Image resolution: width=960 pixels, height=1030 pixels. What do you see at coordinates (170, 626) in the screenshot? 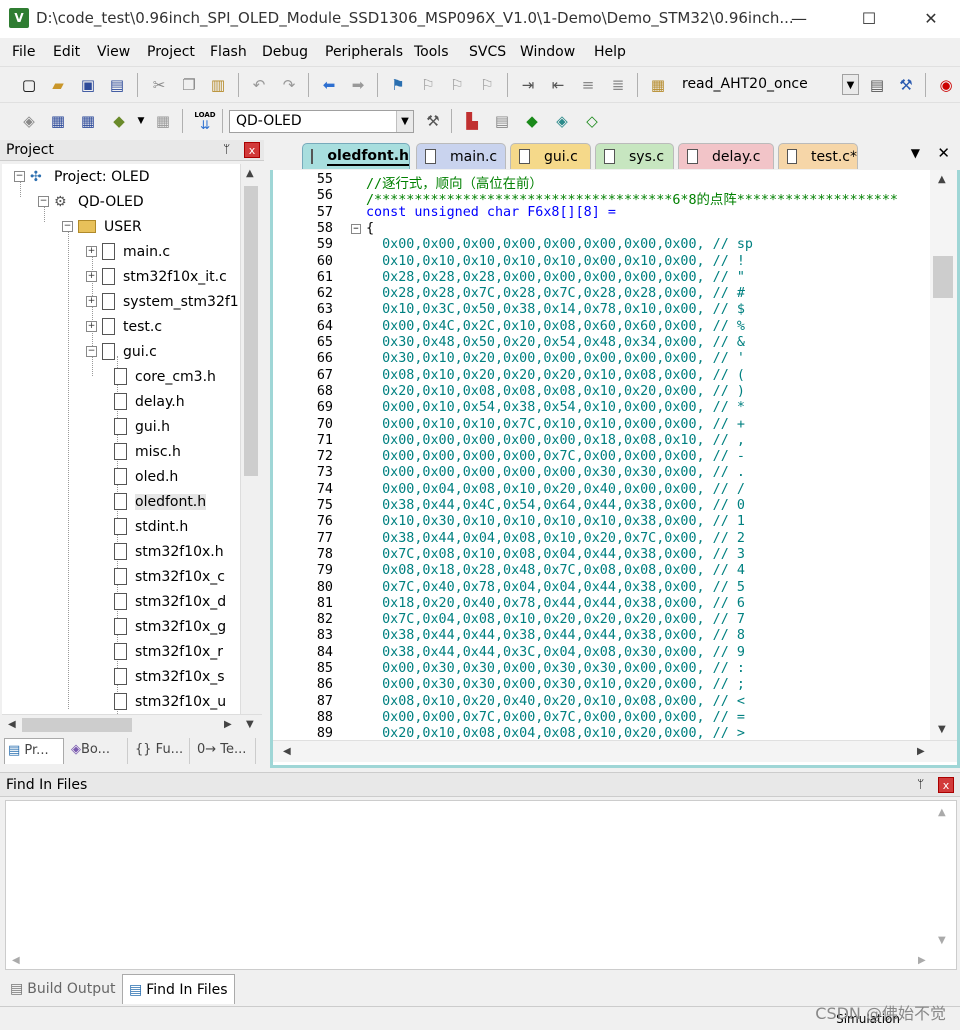
I see `tree-item: stm32f10x_g` at bounding box center [170, 626].